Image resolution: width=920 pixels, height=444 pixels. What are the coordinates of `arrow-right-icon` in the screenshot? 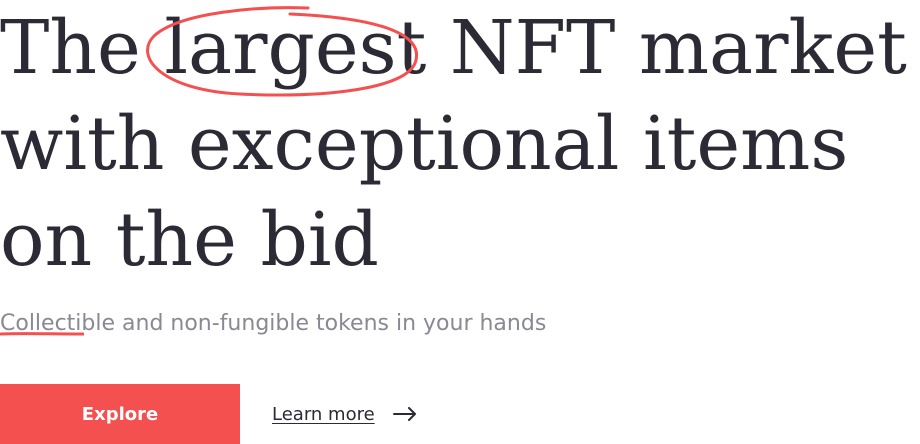 It's located at (404, 414).